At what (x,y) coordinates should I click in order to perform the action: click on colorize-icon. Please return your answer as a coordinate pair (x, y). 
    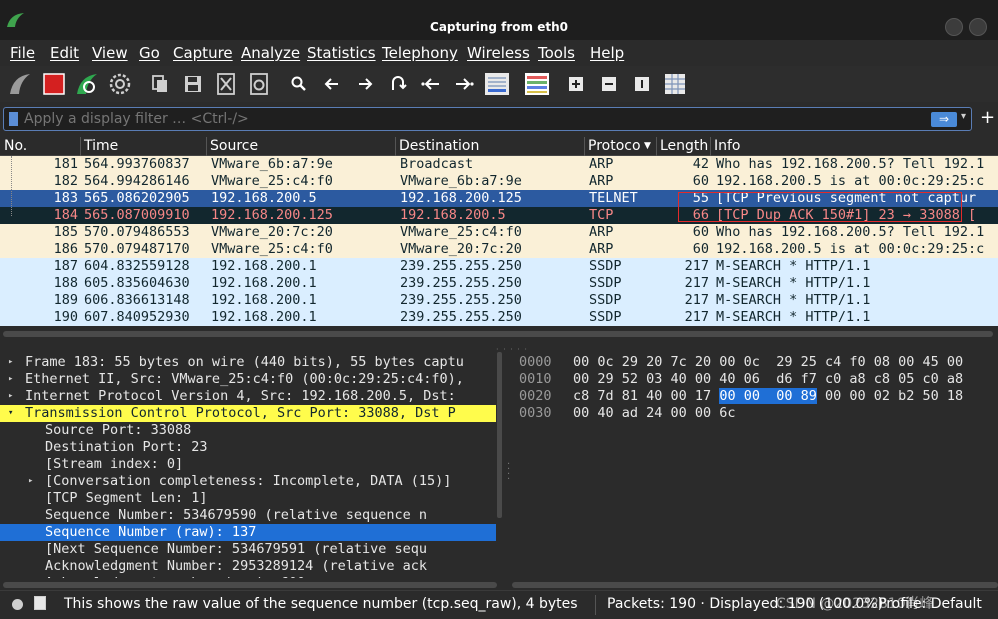
    Looking at the image, I should click on (537, 84).